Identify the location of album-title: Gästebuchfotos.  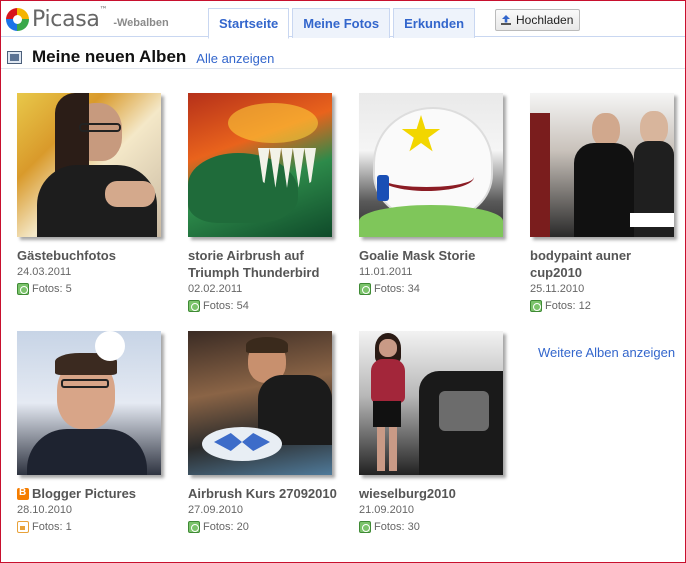
(92, 255).